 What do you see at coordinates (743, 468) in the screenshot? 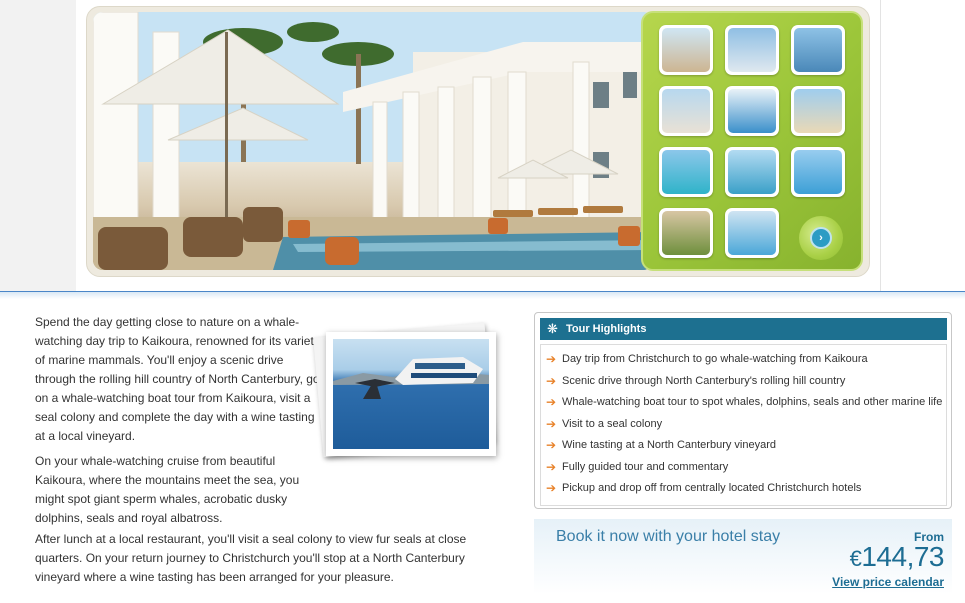
I see `list-item: ➔ Fully guided tour and commentary` at bounding box center [743, 468].